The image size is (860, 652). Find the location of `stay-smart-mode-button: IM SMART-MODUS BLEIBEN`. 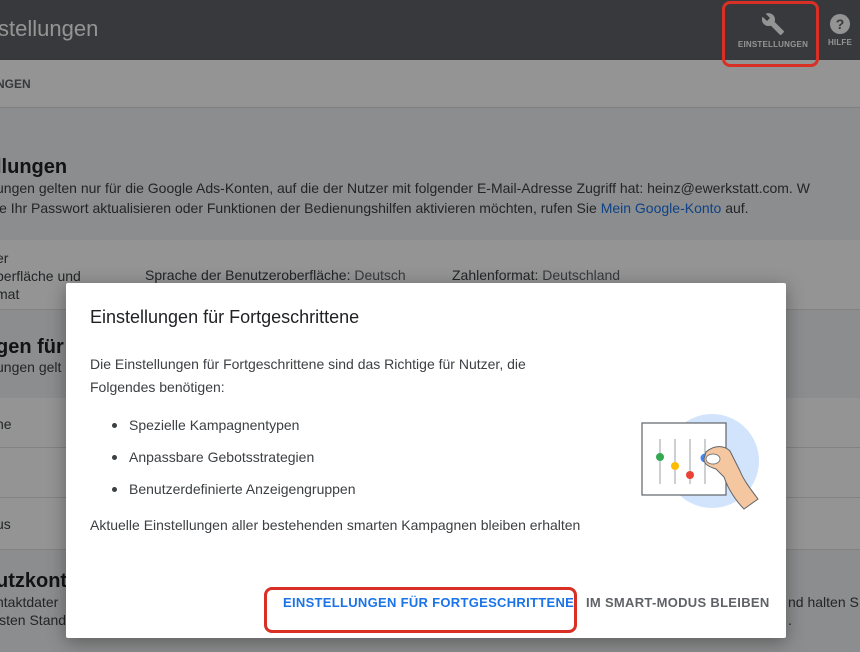

stay-smart-mode-button: IM SMART-MODUS BLEIBEN is located at coordinates (678, 602).